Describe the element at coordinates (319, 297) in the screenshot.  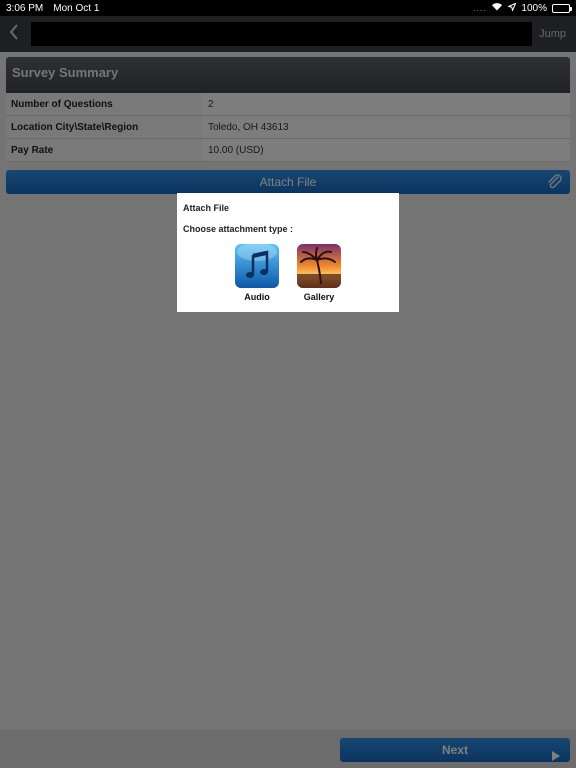
I see `gallery-label: Gallery` at that location.